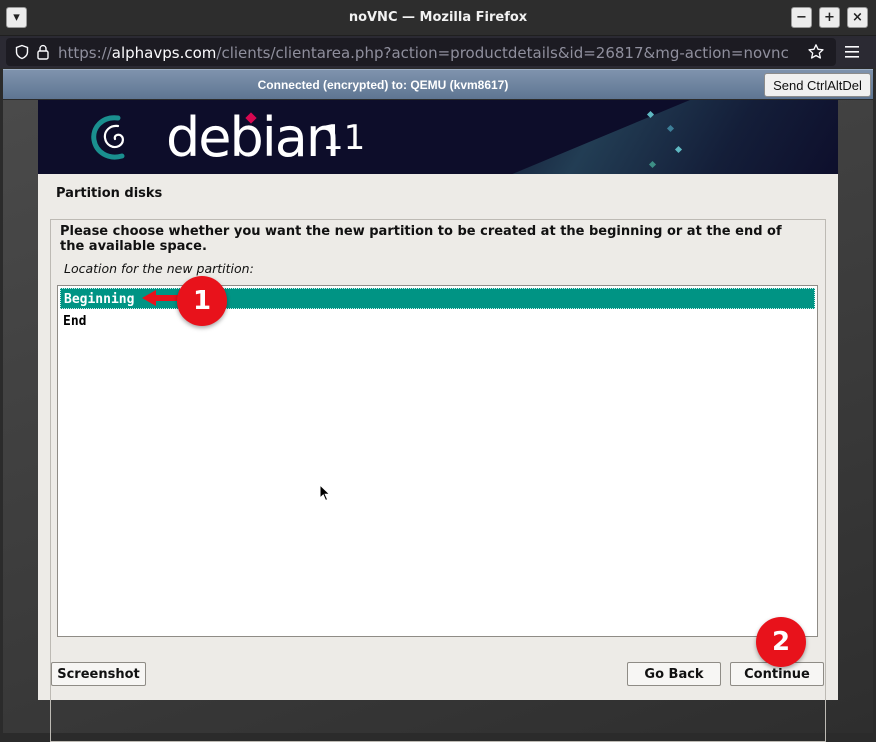 The height and width of the screenshot is (742, 876). What do you see at coordinates (438, 137) in the screenshot?
I see `debian-banner: debian 11` at bounding box center [438, 137].